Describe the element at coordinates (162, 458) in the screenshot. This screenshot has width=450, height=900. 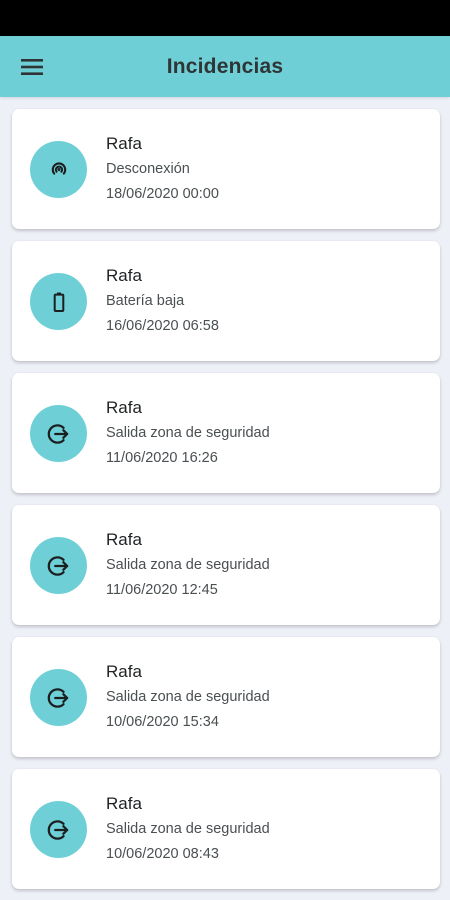
I see `incident-datetime: 11/06/2020 16:26` at that location.